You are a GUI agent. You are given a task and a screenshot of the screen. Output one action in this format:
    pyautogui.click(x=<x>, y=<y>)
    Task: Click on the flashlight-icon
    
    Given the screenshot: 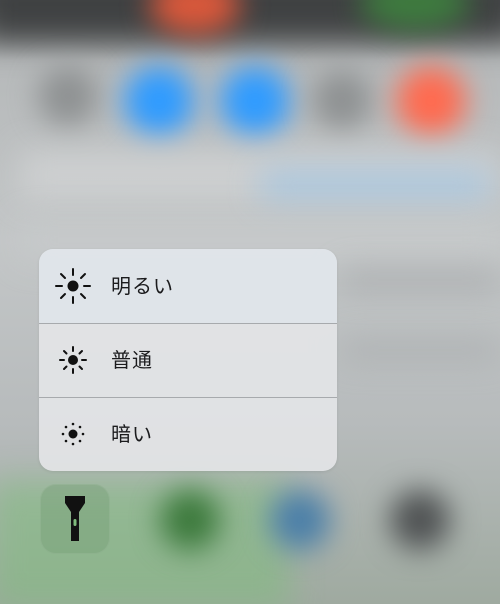 What is the action you would take?
    pyautogui.click(x=75, y=518)
    